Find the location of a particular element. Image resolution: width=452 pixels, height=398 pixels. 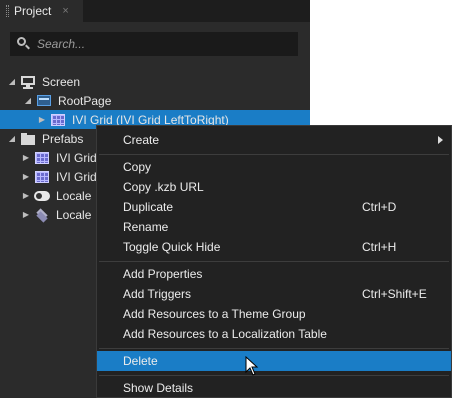

menu-item-copy: Copy is located at coordinates (274, 167).